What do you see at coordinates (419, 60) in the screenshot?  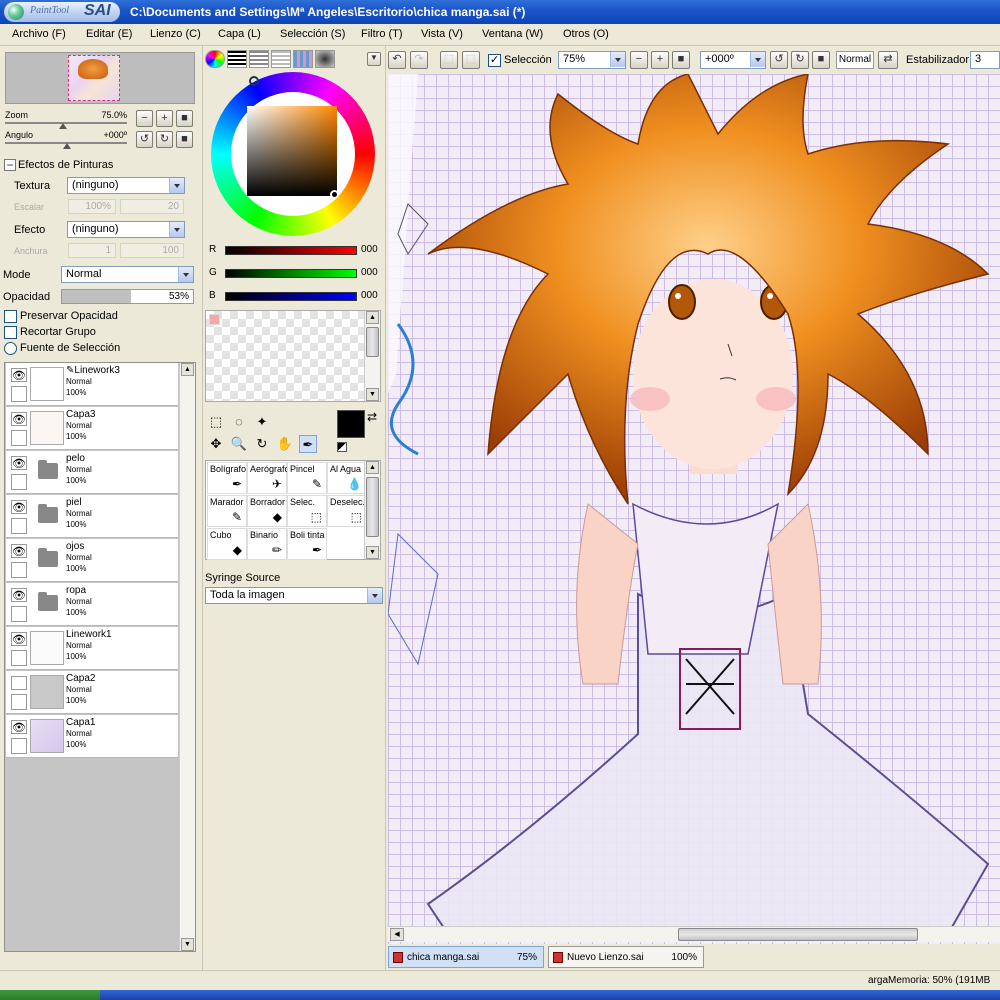 I see `redo-icon: ↷` at bounding box center [419, 60].